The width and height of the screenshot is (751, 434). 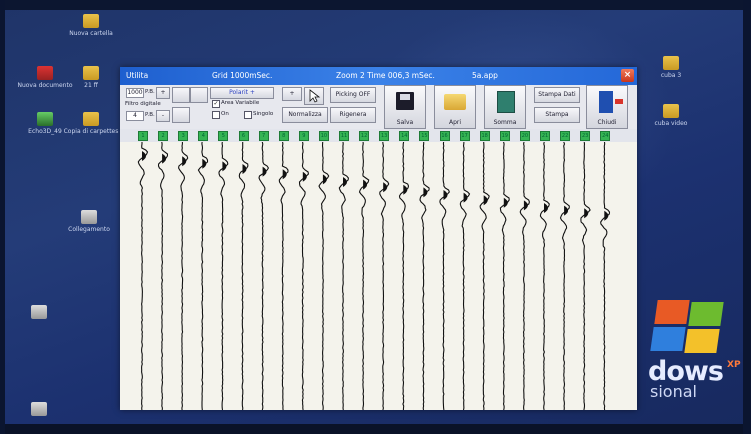 What do you see at coordinates (263, 136) in the screenshot?
I see `trace-number-7: 7` at bounding box center [263, 136].